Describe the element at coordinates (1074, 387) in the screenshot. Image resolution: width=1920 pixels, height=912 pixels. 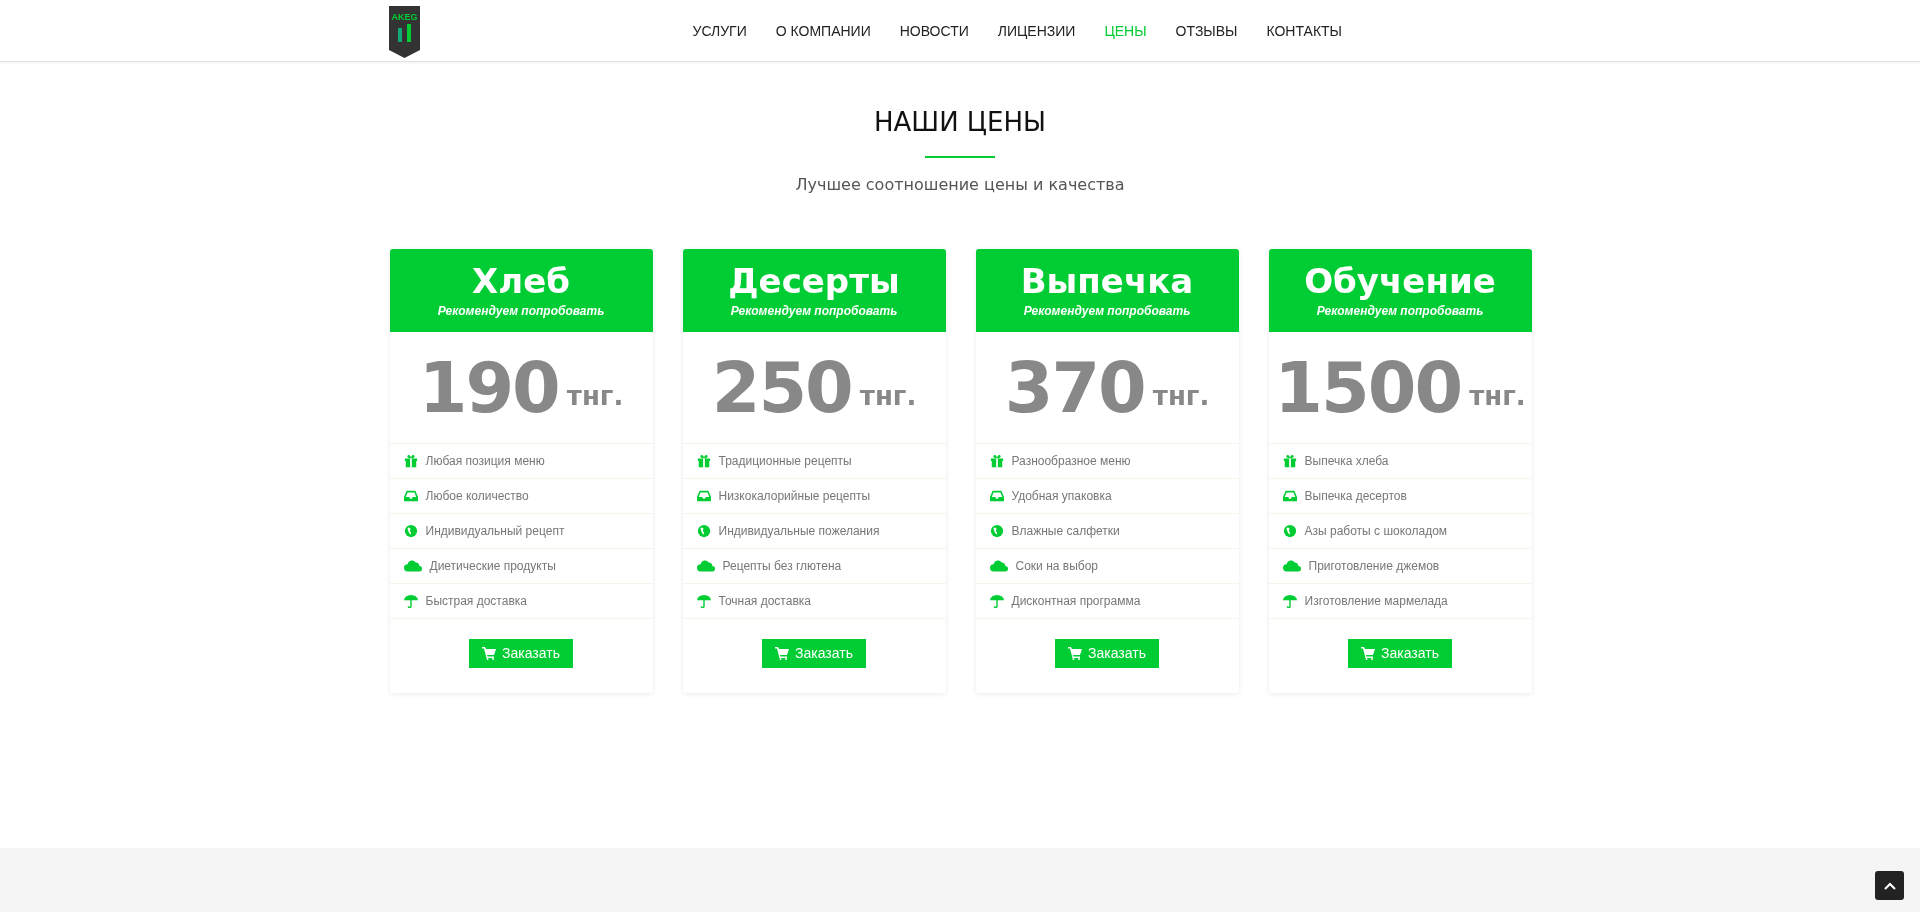
I see `price-amount: 370` at that location.